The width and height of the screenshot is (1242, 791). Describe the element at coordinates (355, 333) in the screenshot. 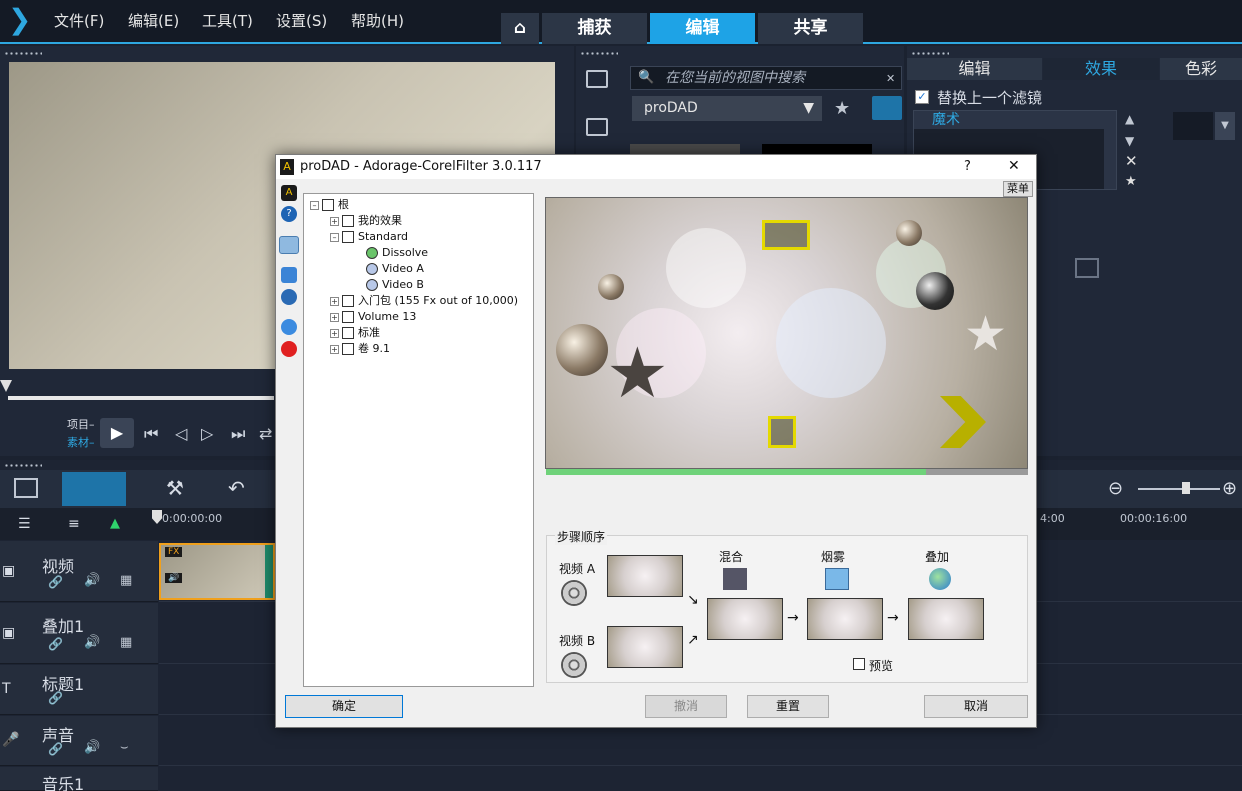

I see `tree-node: + 标准` at that location.